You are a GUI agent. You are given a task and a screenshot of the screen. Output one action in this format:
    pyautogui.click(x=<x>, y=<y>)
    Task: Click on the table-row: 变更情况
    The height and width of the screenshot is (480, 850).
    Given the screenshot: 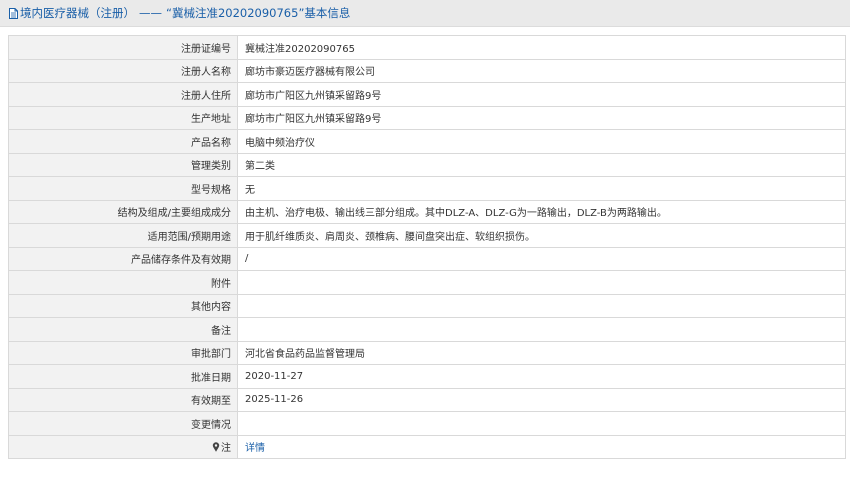 What is the action you would take?
    pyautogui.click(x=427, y=423)
    